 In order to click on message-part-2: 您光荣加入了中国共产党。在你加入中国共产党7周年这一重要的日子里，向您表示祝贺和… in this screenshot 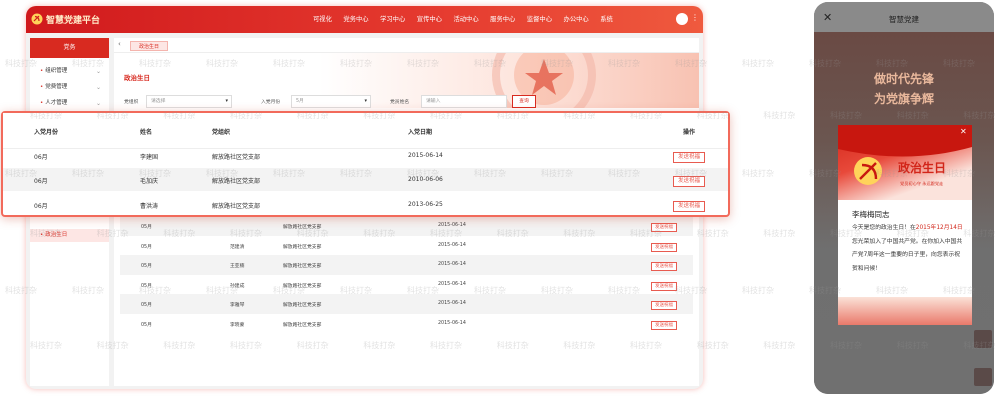, I will do `click(907, 255)`.